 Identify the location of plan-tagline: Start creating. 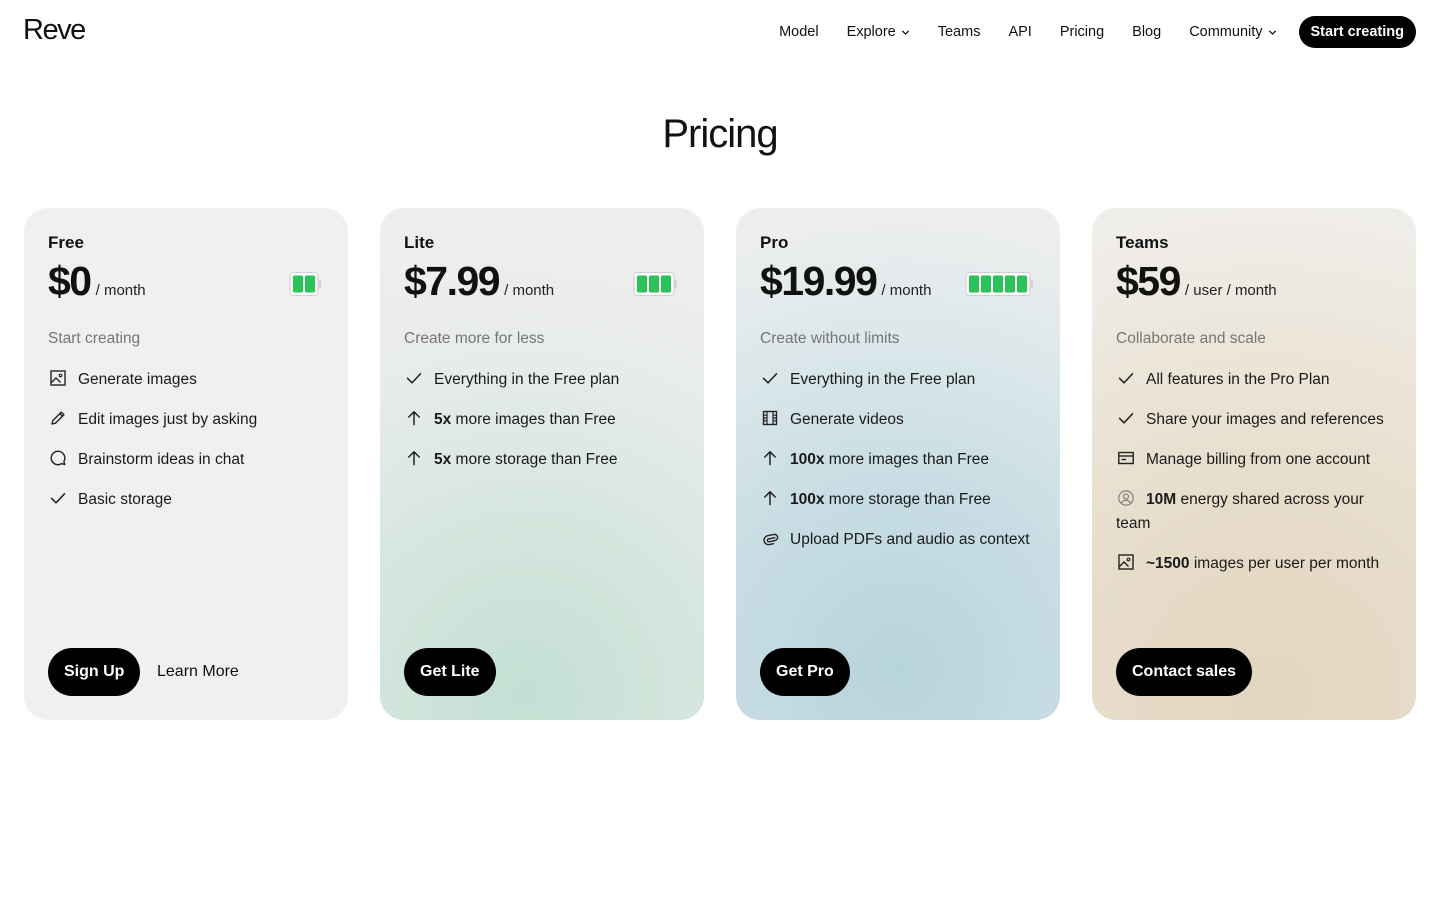
(94, 338).